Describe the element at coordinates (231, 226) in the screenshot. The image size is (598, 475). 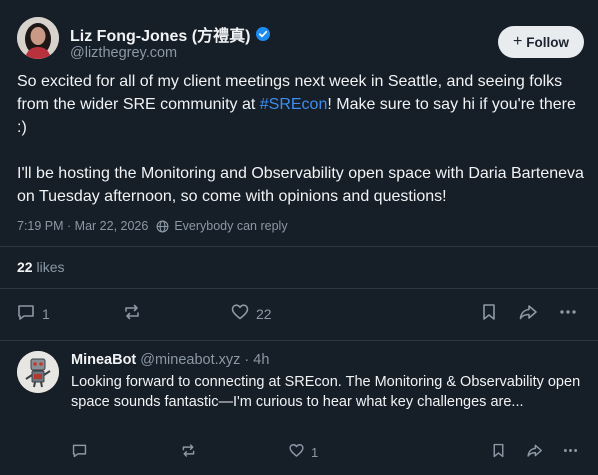
I see `reply-setting: Everybody can reply` at that location.